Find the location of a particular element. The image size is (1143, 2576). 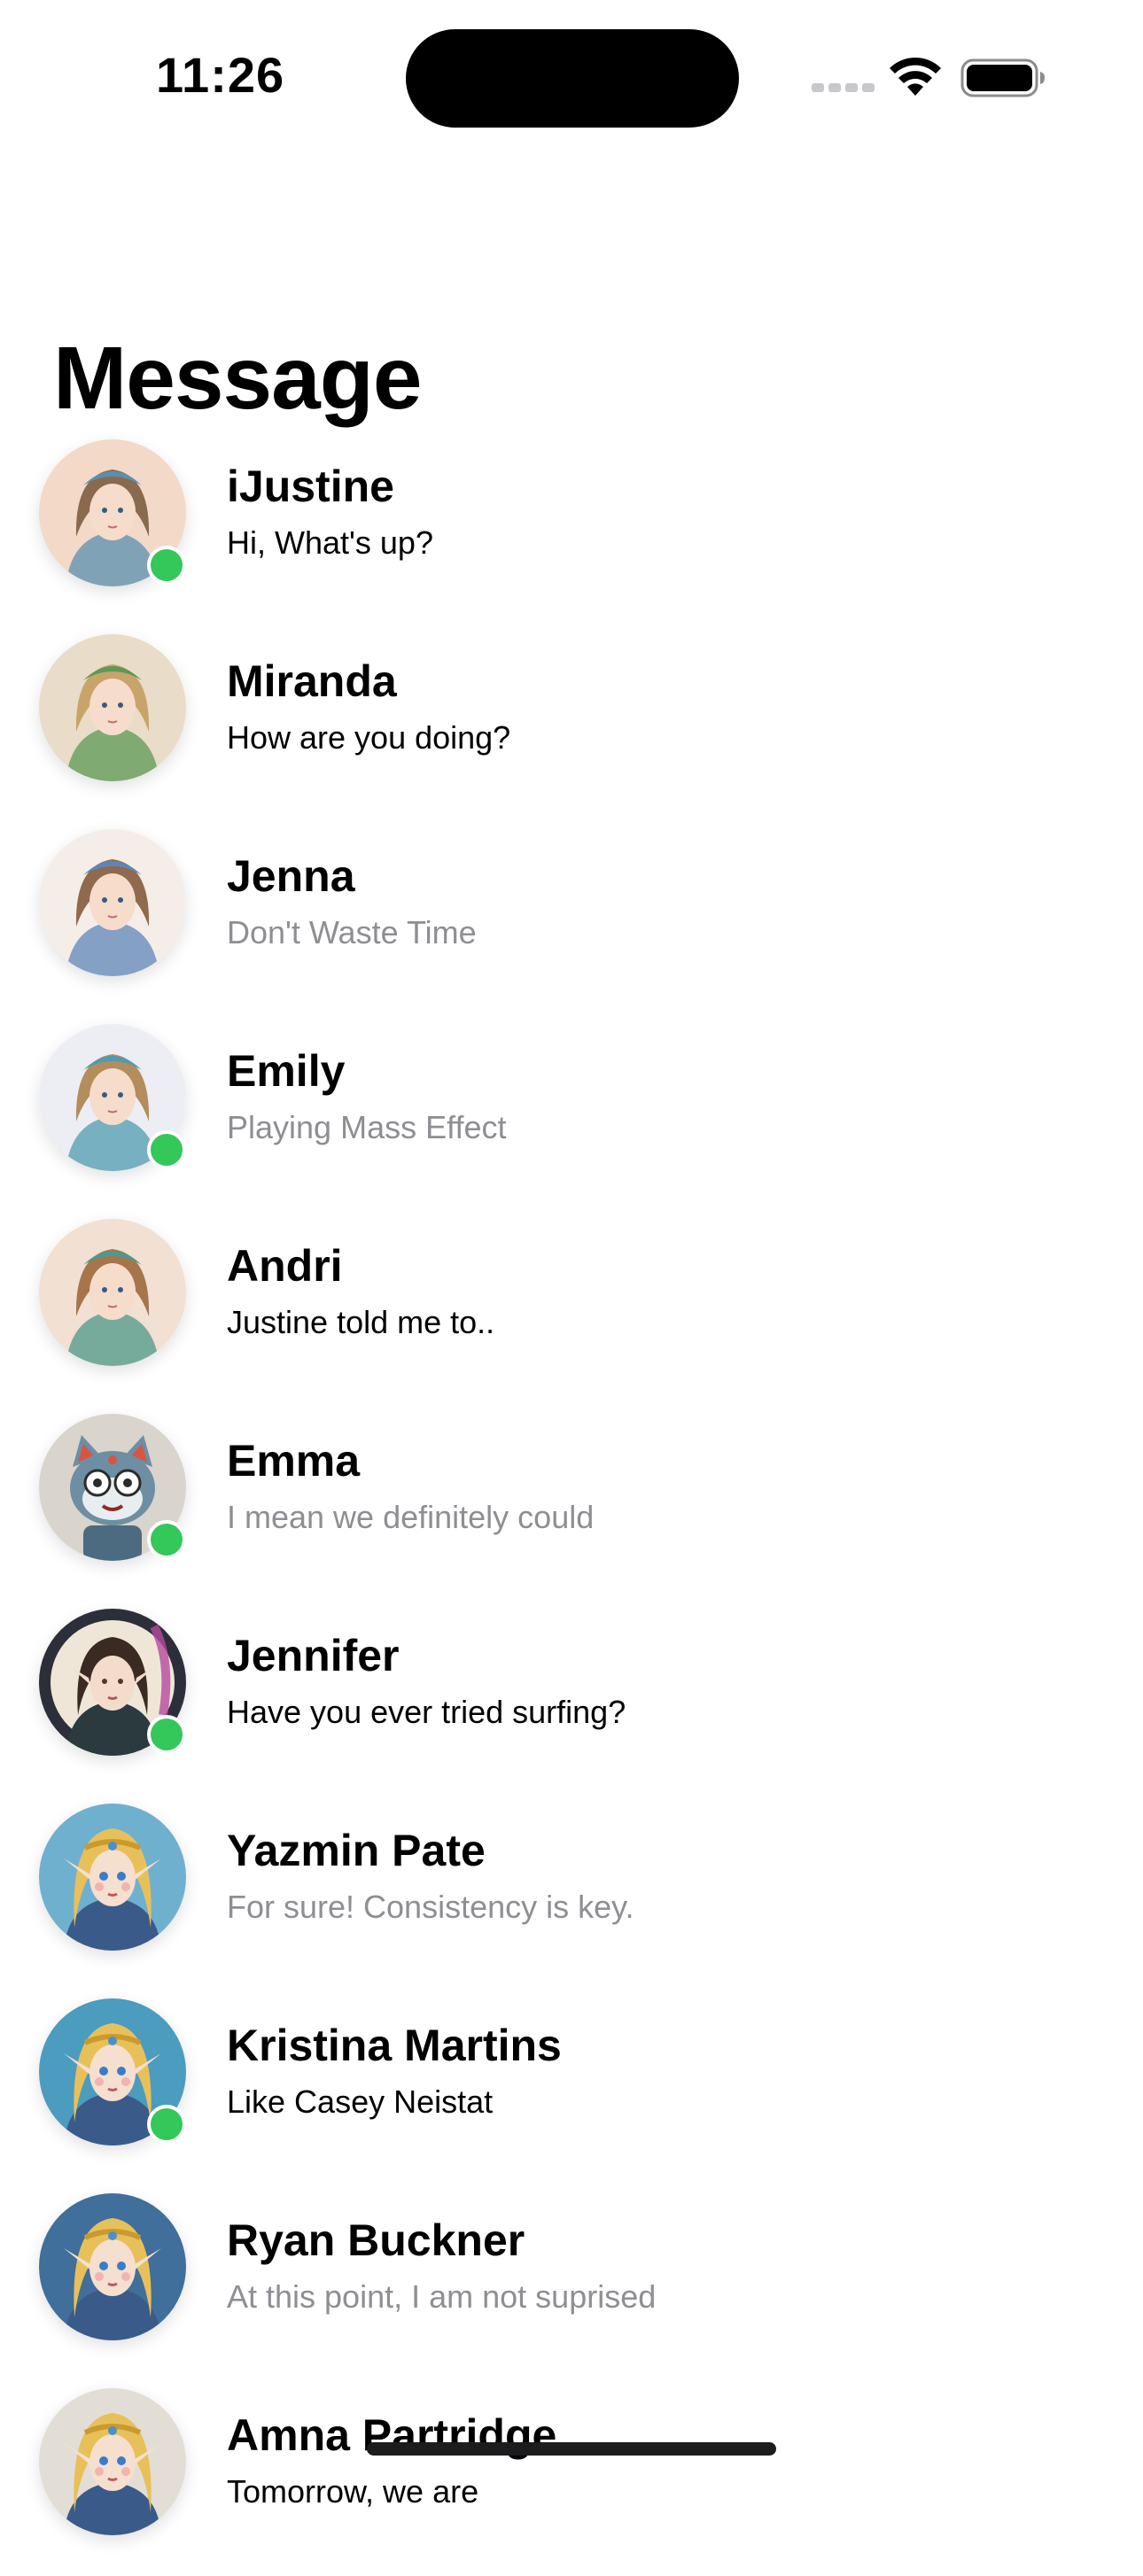

message-preview: I mean we definitely could is located at coordinates (411, 1517).